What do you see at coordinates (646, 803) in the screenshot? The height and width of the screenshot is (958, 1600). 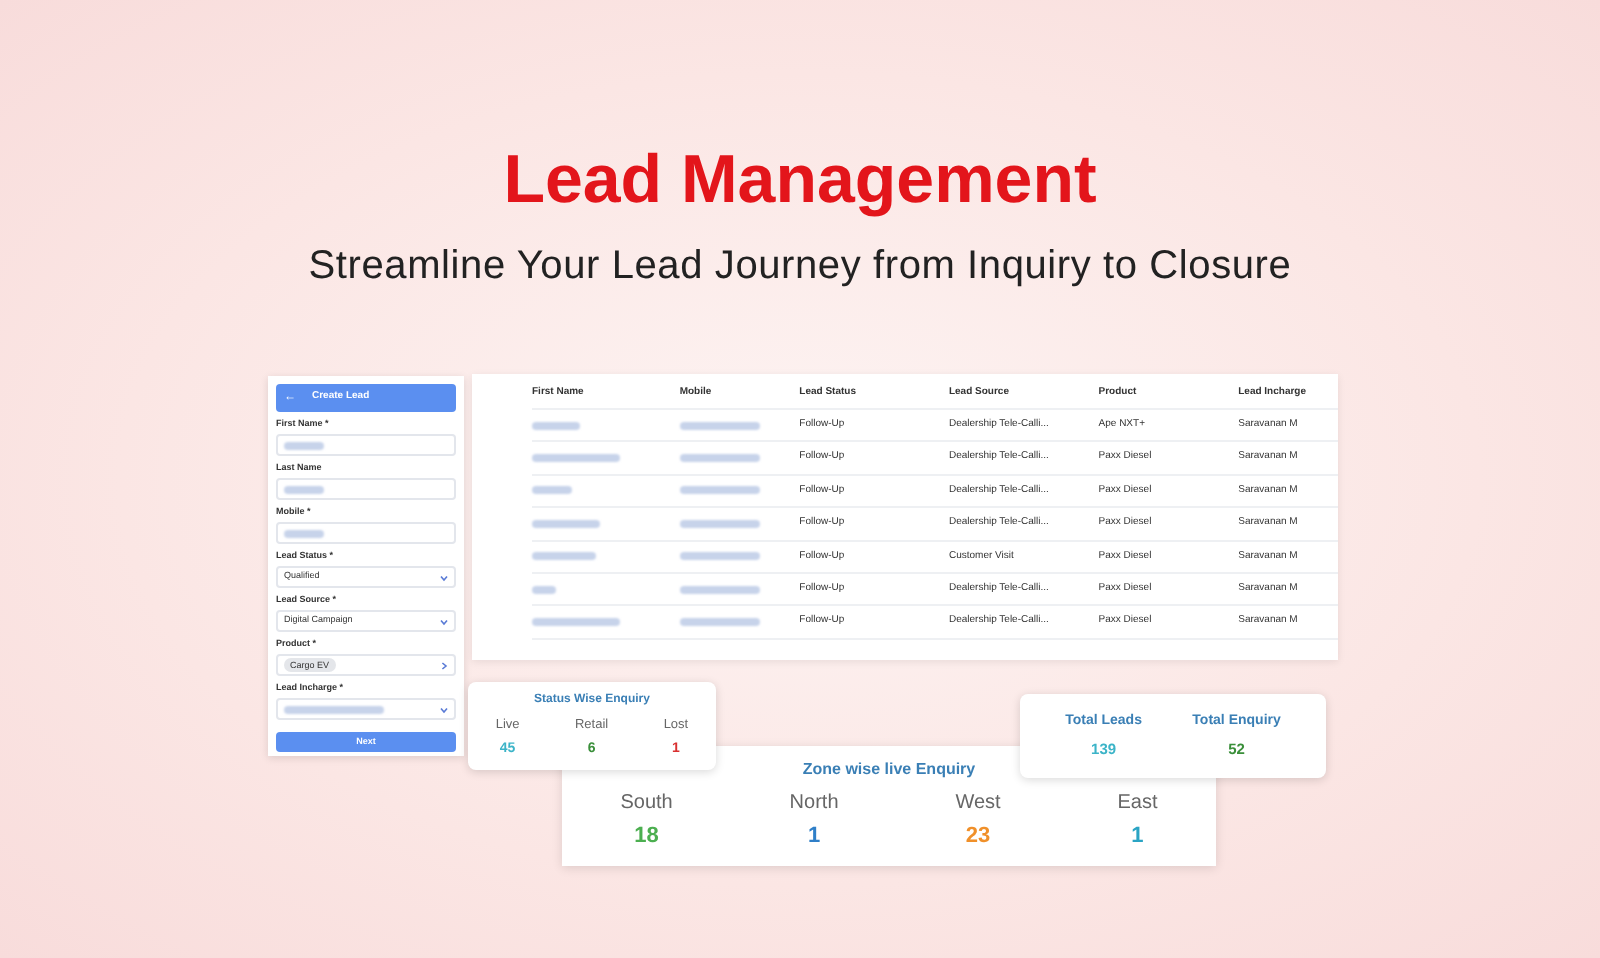 I see `stat-label: South` at bounding box center [646, 803].